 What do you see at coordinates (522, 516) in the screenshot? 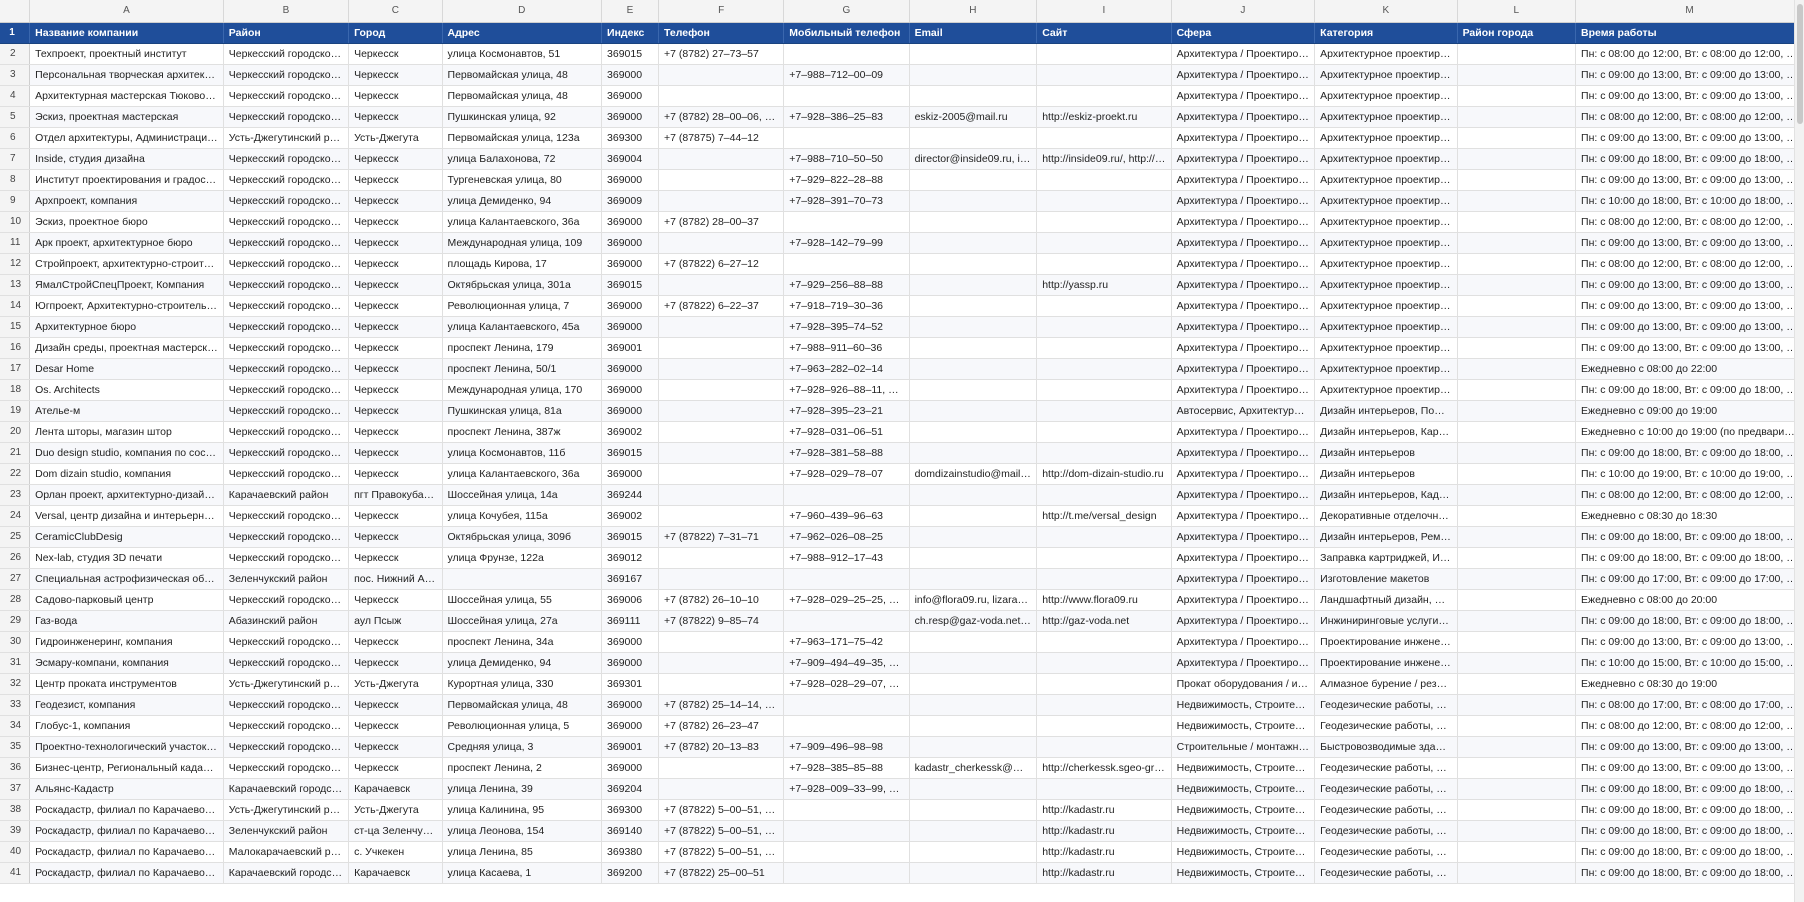
I see `cell-d: улица Кочубея, 115а` at bounding box center [522, 516].